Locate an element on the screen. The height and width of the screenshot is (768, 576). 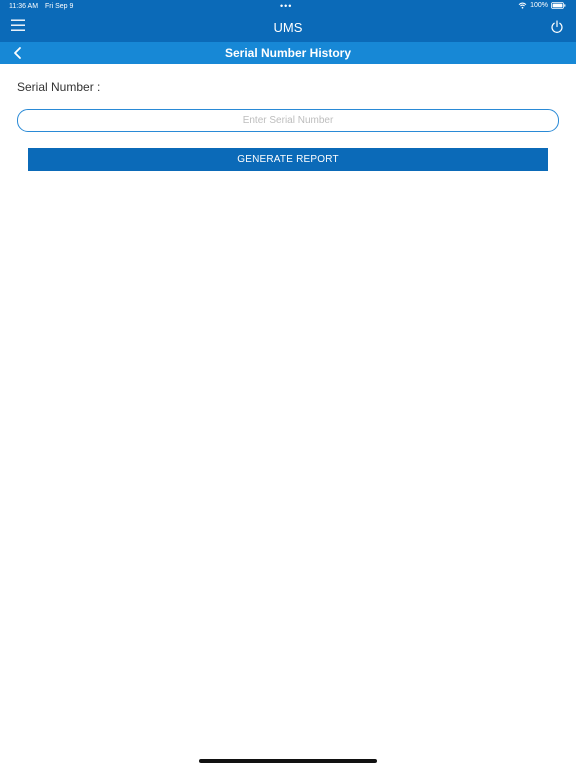
app-header: 11:36 AM Fri Sep 9 ••• 100% UMS is located at coordinates (288, 21).